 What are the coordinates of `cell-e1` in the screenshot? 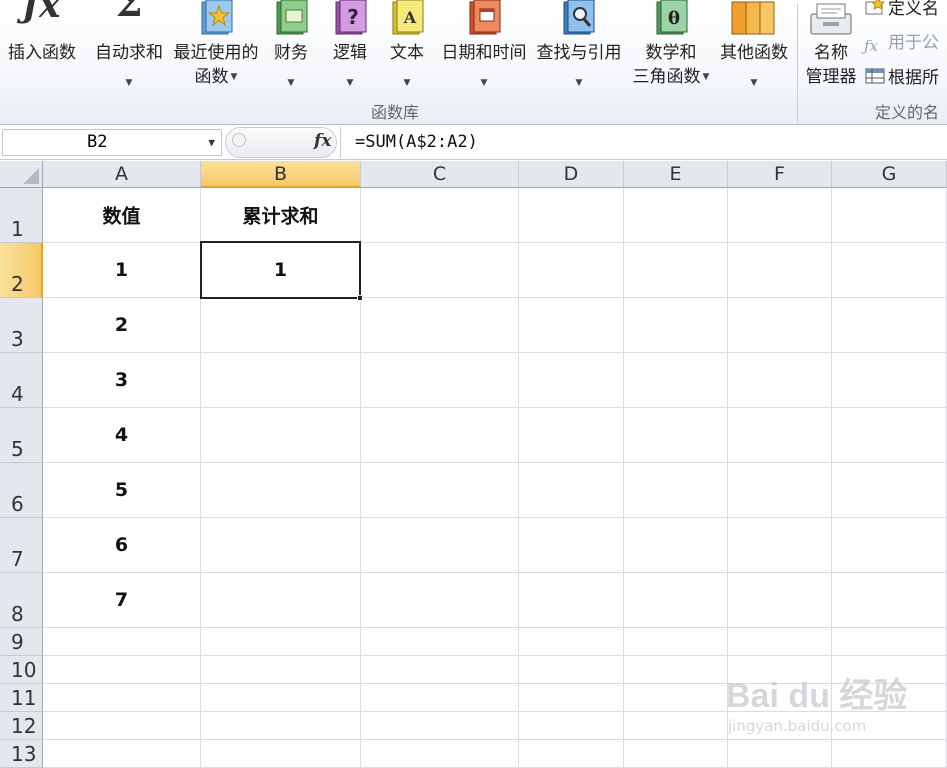 It's located at (676, 215).